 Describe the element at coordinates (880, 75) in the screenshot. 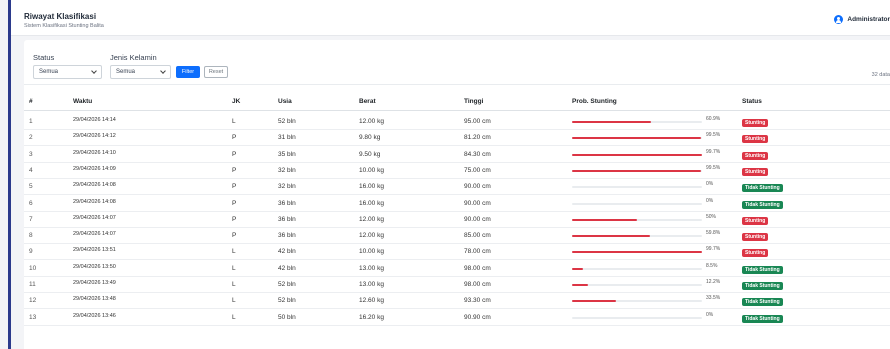

I see `data-count: 32 data` at that location.